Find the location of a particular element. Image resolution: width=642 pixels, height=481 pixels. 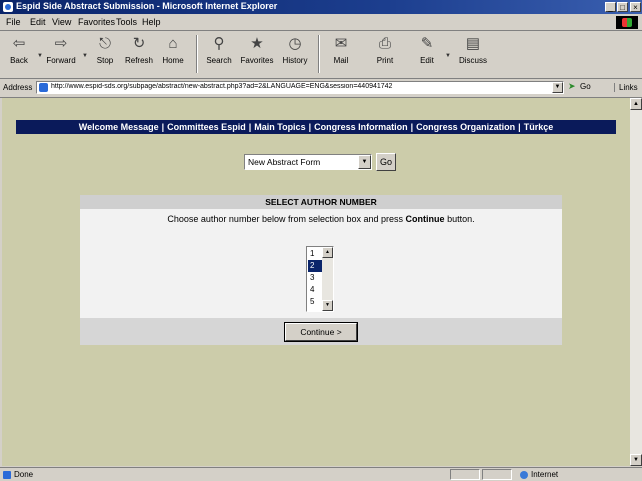

maximize-button: □ is located at coordinates (622, 7).